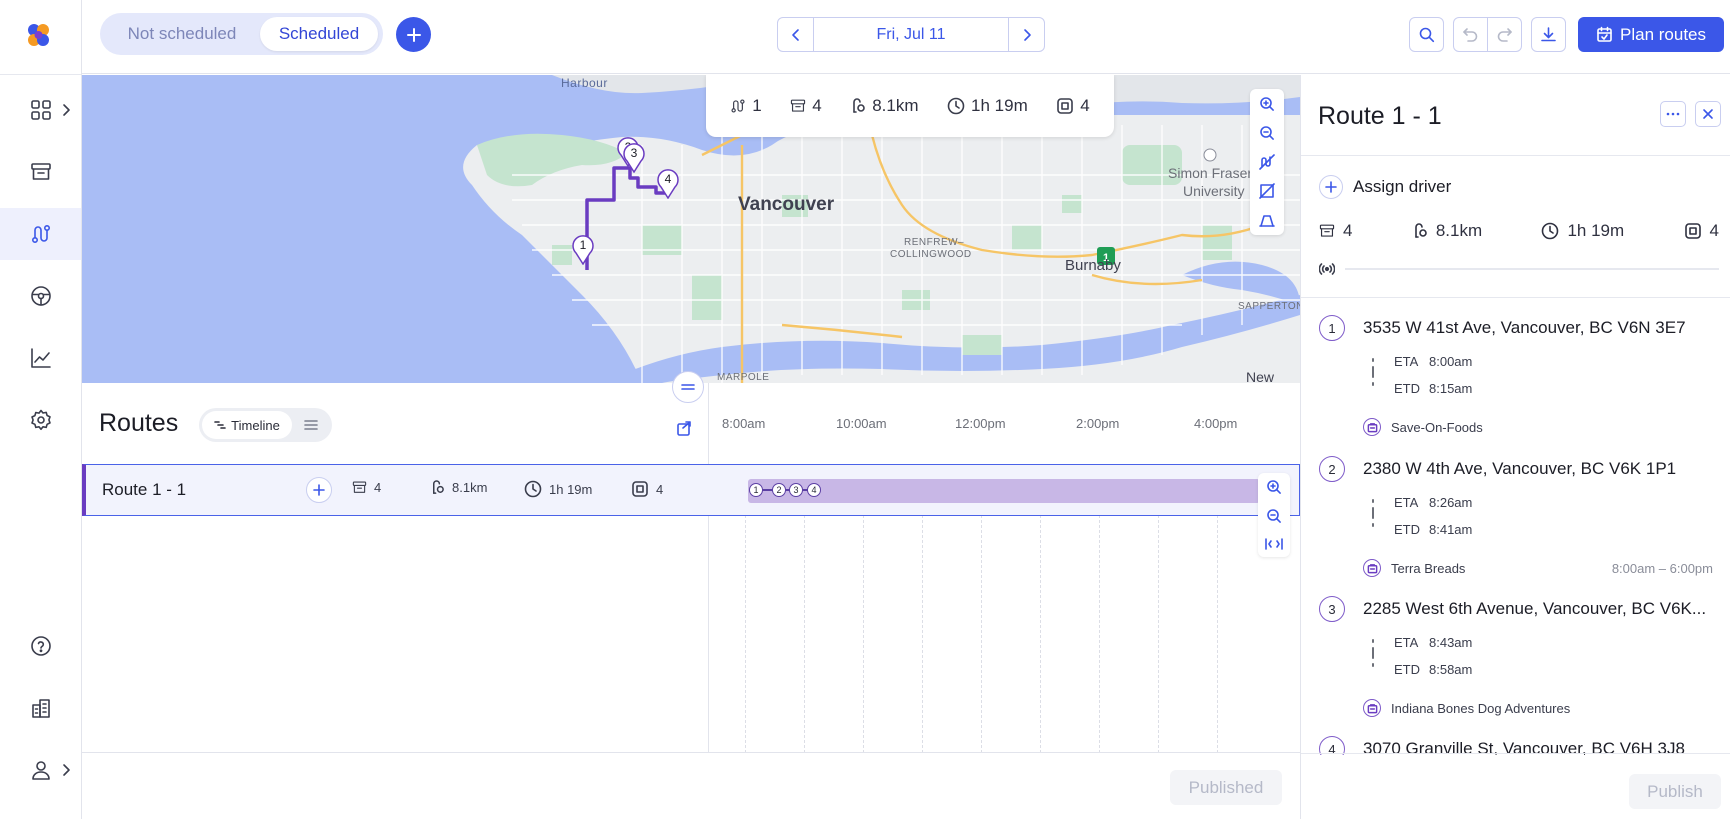 The height and width of the screenshot is (819, 1730). Describe the element at coordinates (1520, 468) in the screenshot. I see `stop-address: 2380 W 4th Ave, Vancouver, BC V6K 1P1` at that location.